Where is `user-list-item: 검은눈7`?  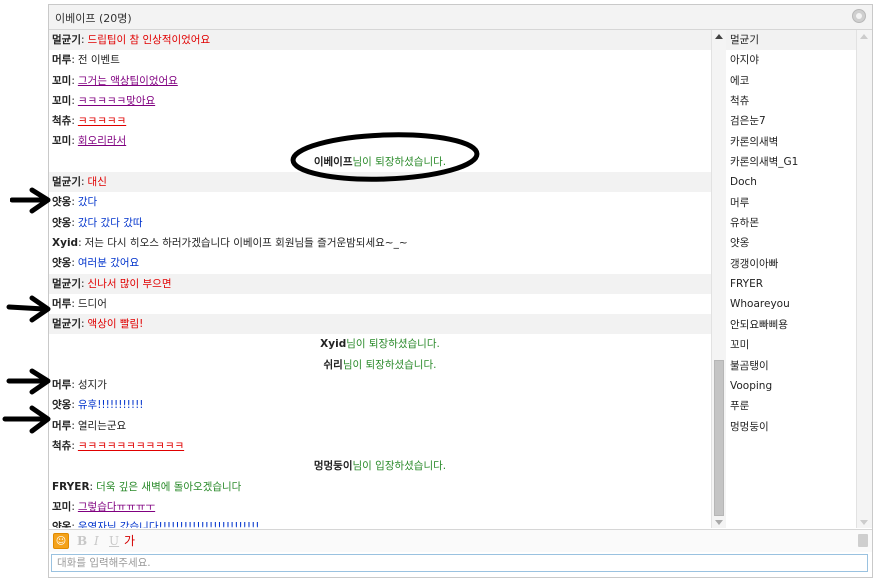
user-list-item: 검은눈7 is located at coordinates (791, 121).